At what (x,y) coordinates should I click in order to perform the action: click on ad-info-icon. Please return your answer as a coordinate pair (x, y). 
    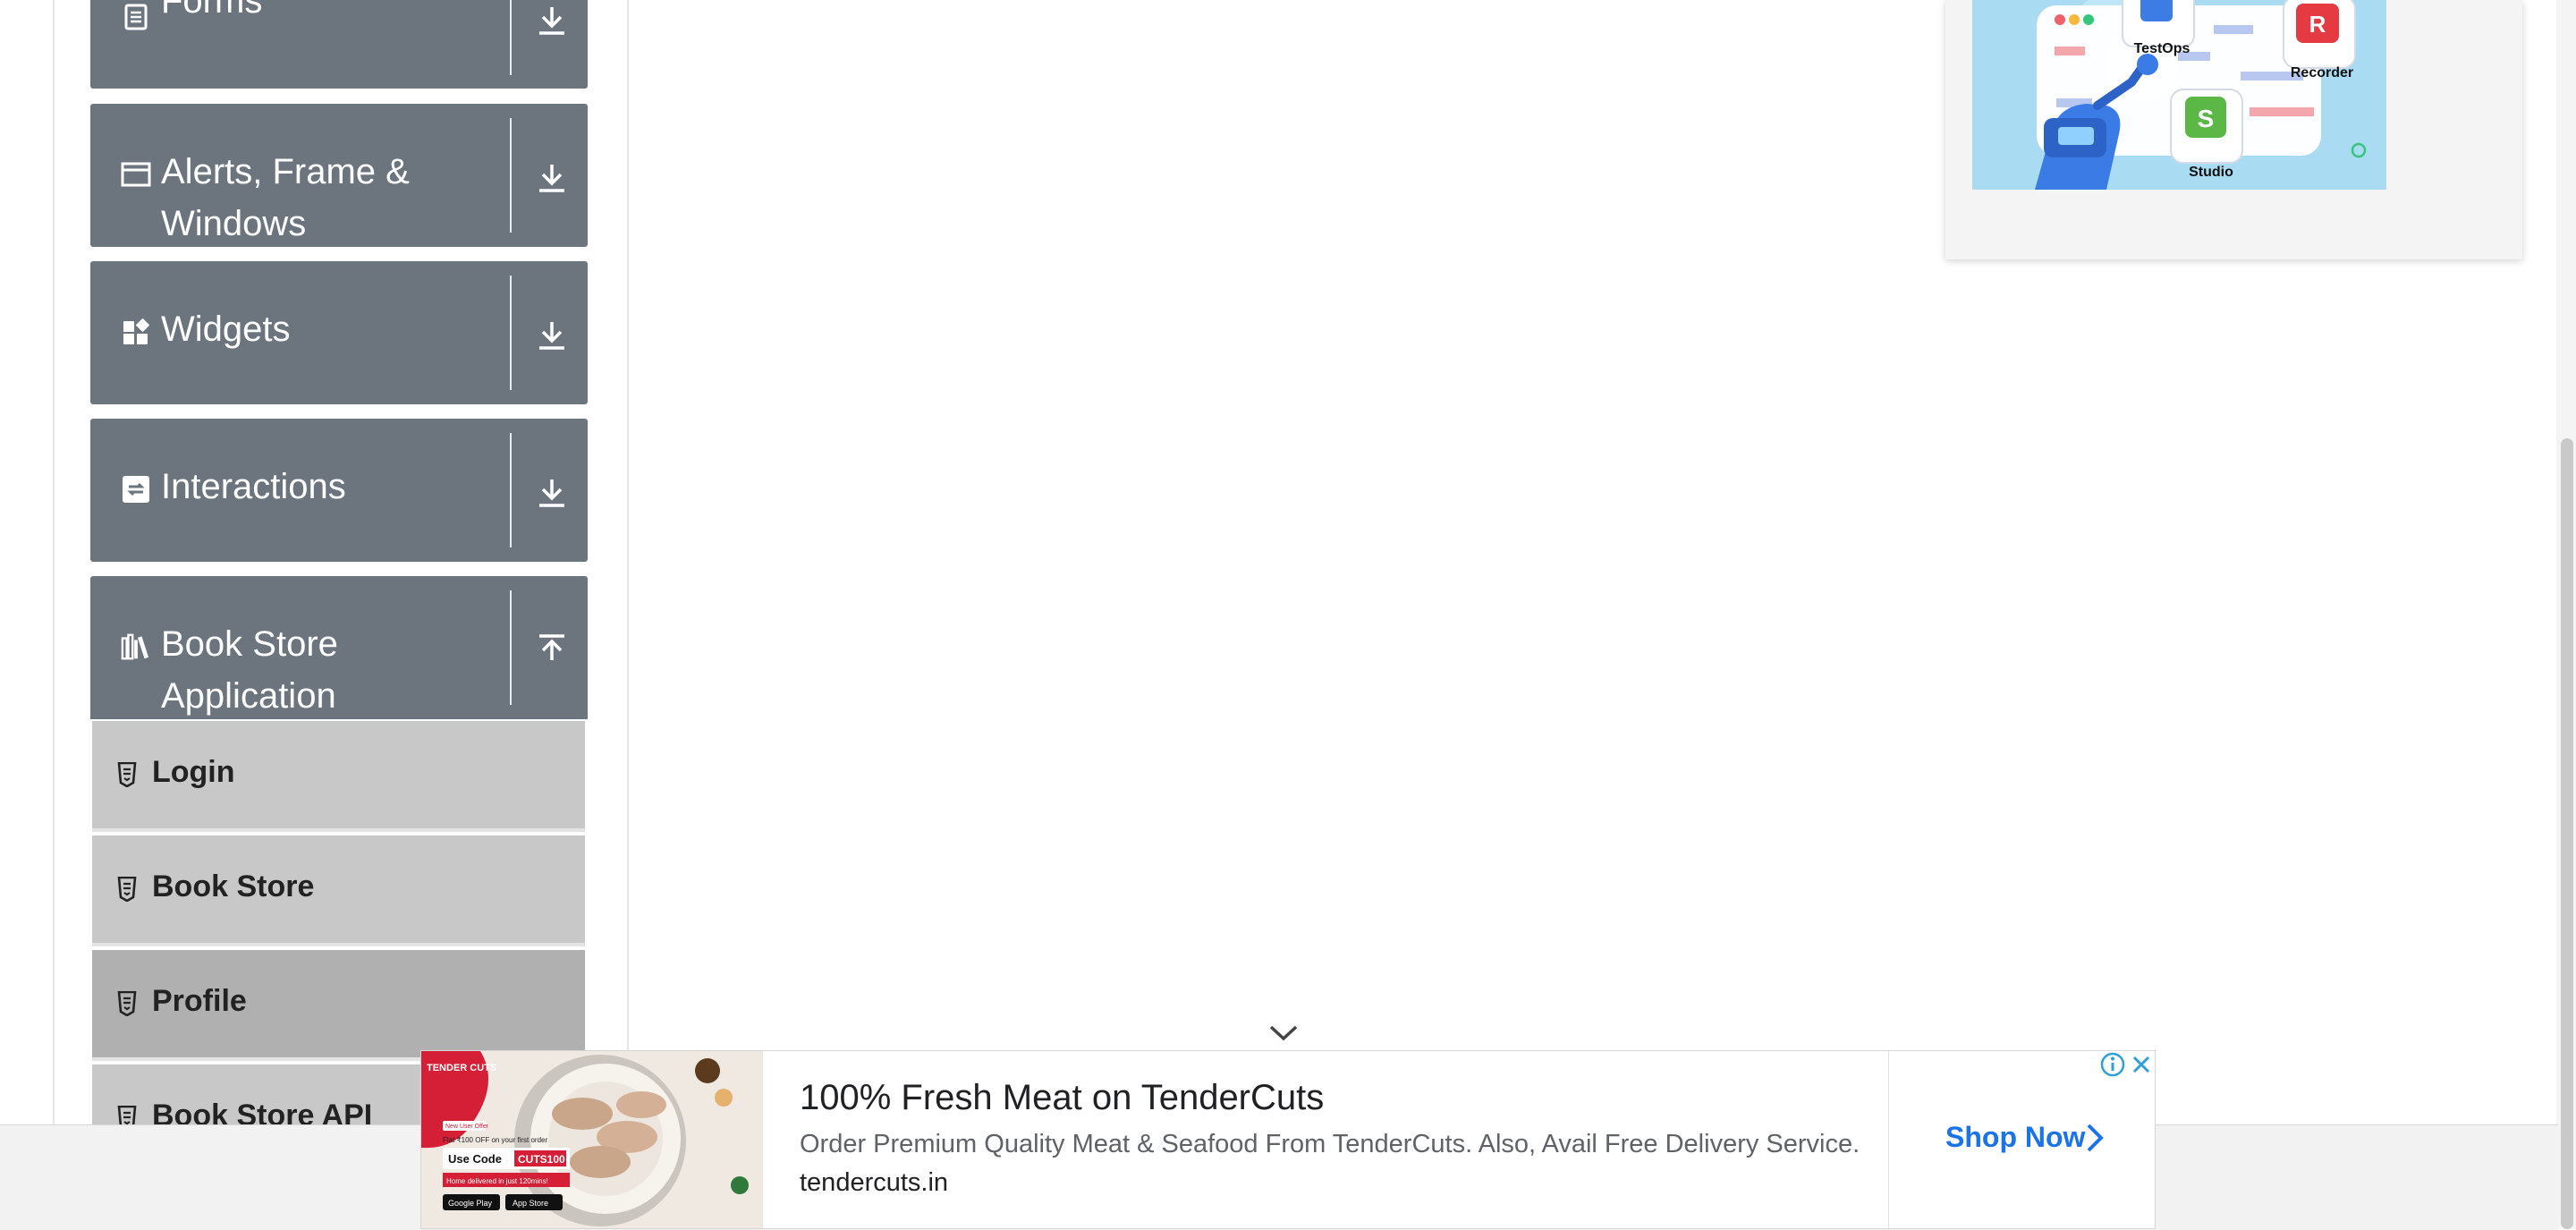
    Looking at the image, I should click on (2112, 1064).